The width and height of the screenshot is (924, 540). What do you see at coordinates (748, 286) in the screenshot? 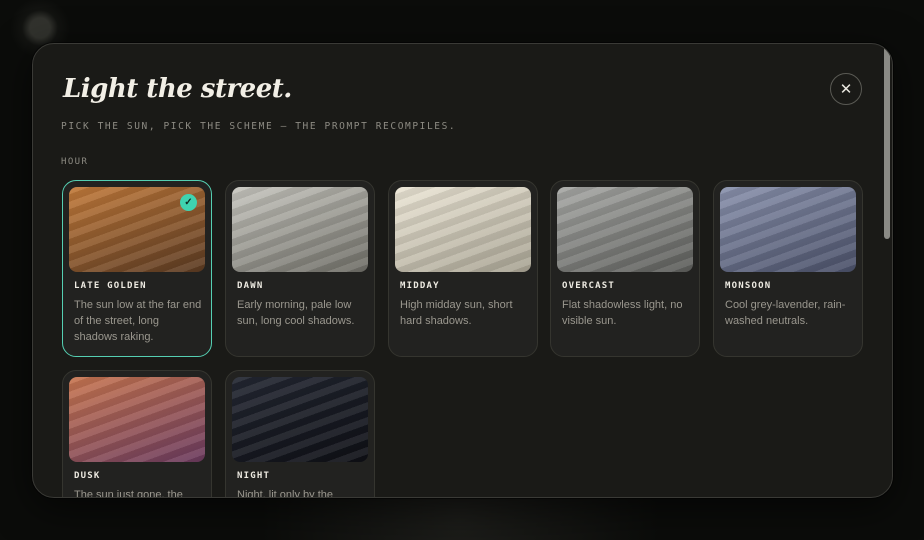
I see `hour-option-name: MONSOON` at bounding box center [748, 286].